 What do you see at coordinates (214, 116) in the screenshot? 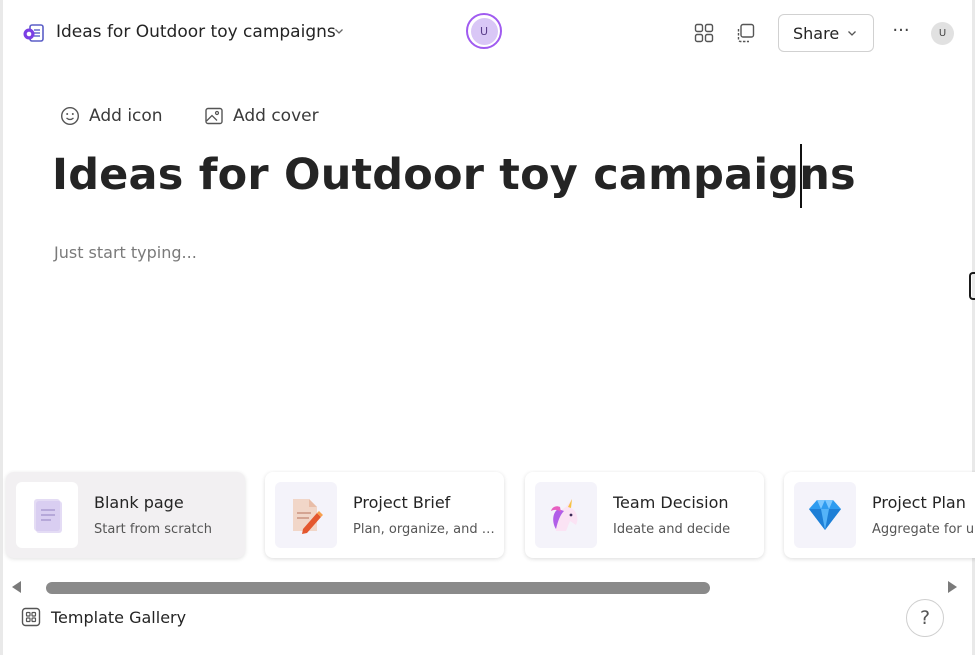
I see `image-icon` at bounding box center [214, 116].